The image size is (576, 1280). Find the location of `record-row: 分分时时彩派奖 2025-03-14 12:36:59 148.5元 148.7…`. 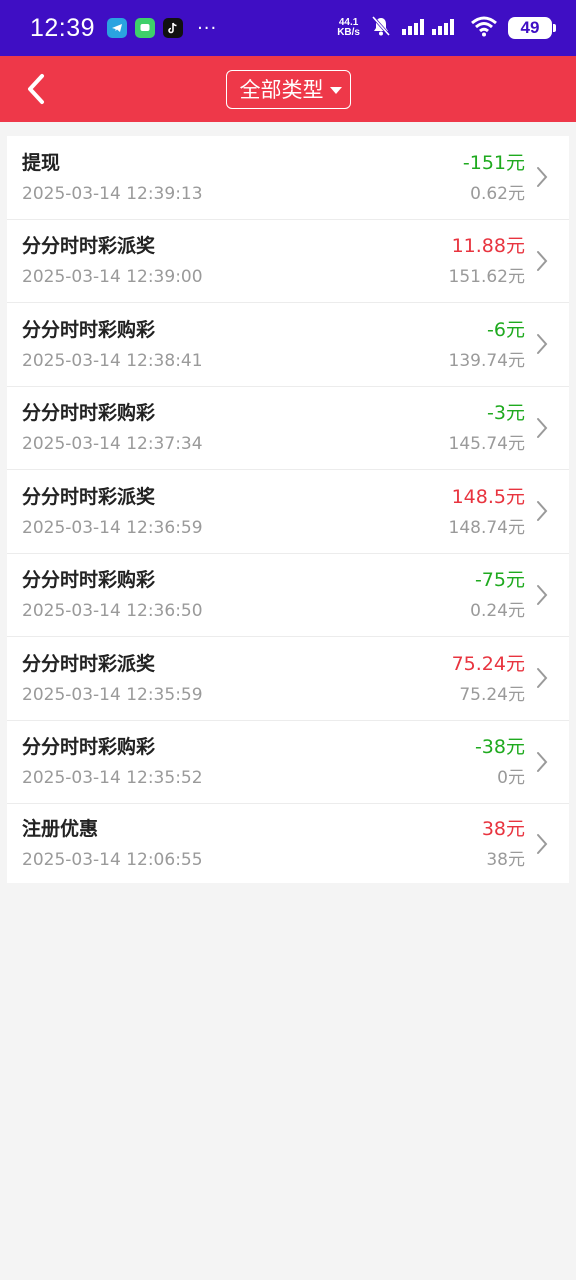

record-row: 分分时时彩派奖 2025-03-14 12:36:59 148.5元 148.7… is located at coordinates (288, 512).